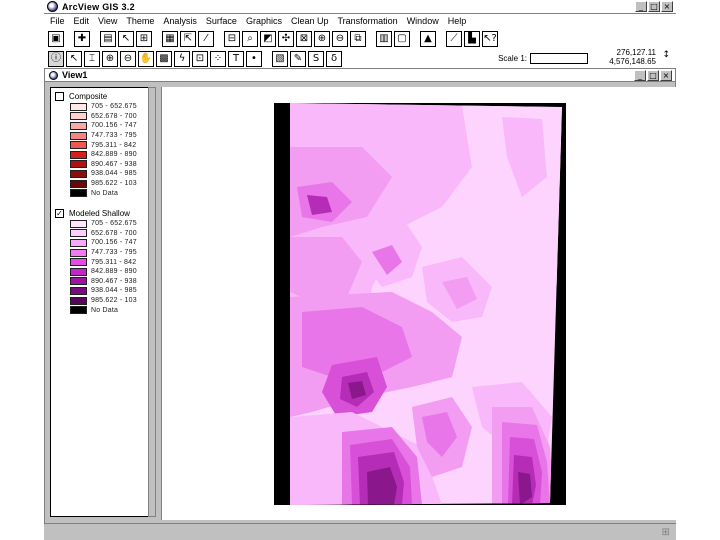 The height and width of the screenshot is (540, 720). What do you see at coordinates (358, 38) in the screenshot?
I see `zoom-previous-icon: ⧉` at bounding box center [358, 38].